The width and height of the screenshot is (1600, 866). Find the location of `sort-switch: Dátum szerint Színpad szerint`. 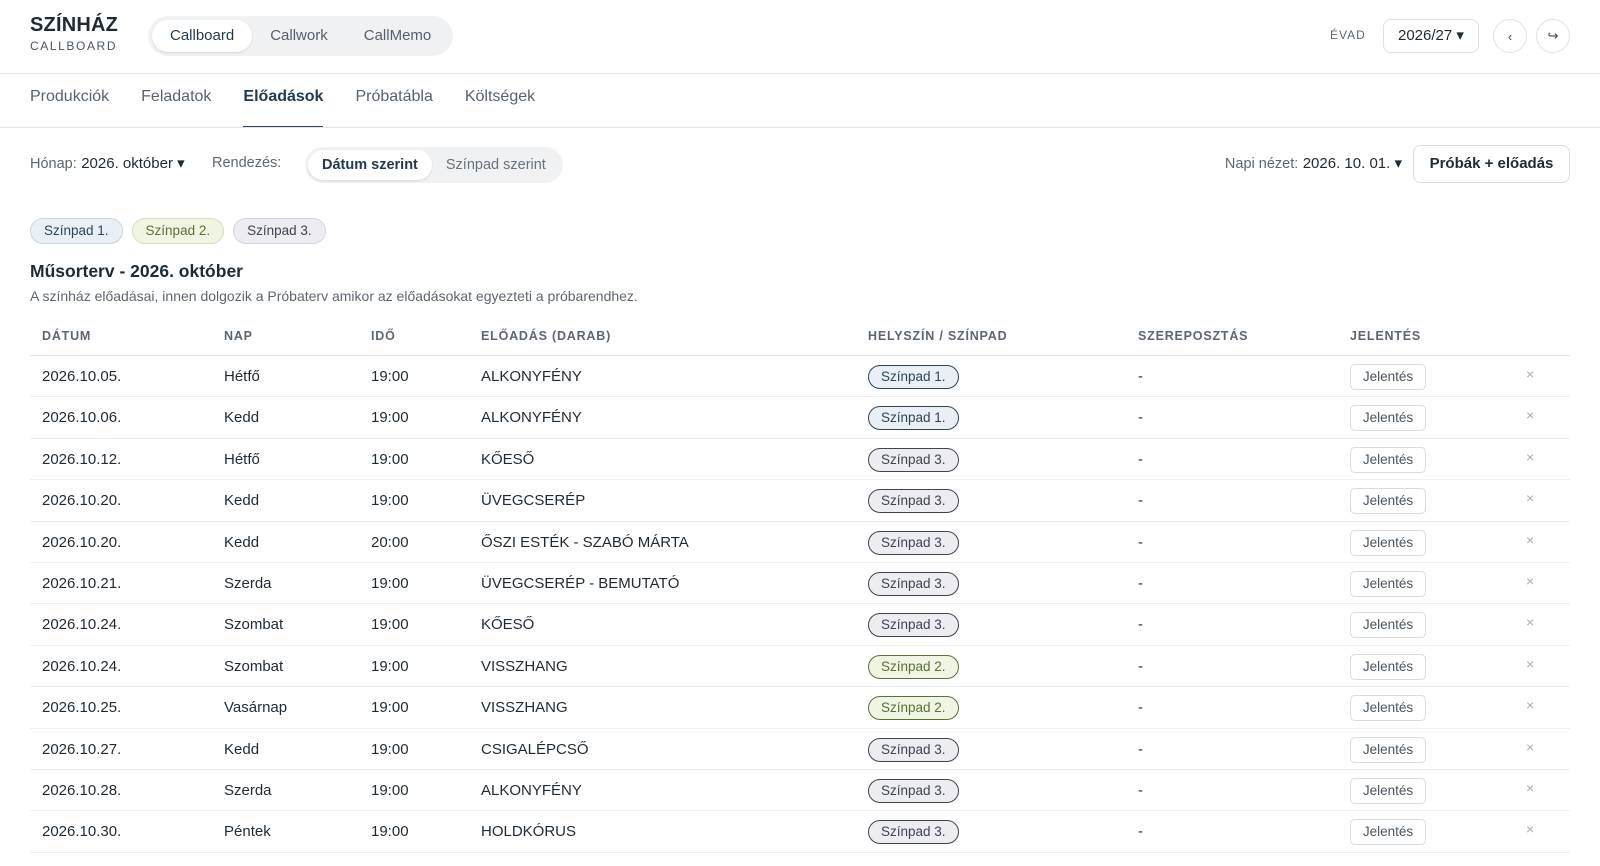

sort-switch: Dátum szerint Színpad szerint is located at coordinates (434, 165).